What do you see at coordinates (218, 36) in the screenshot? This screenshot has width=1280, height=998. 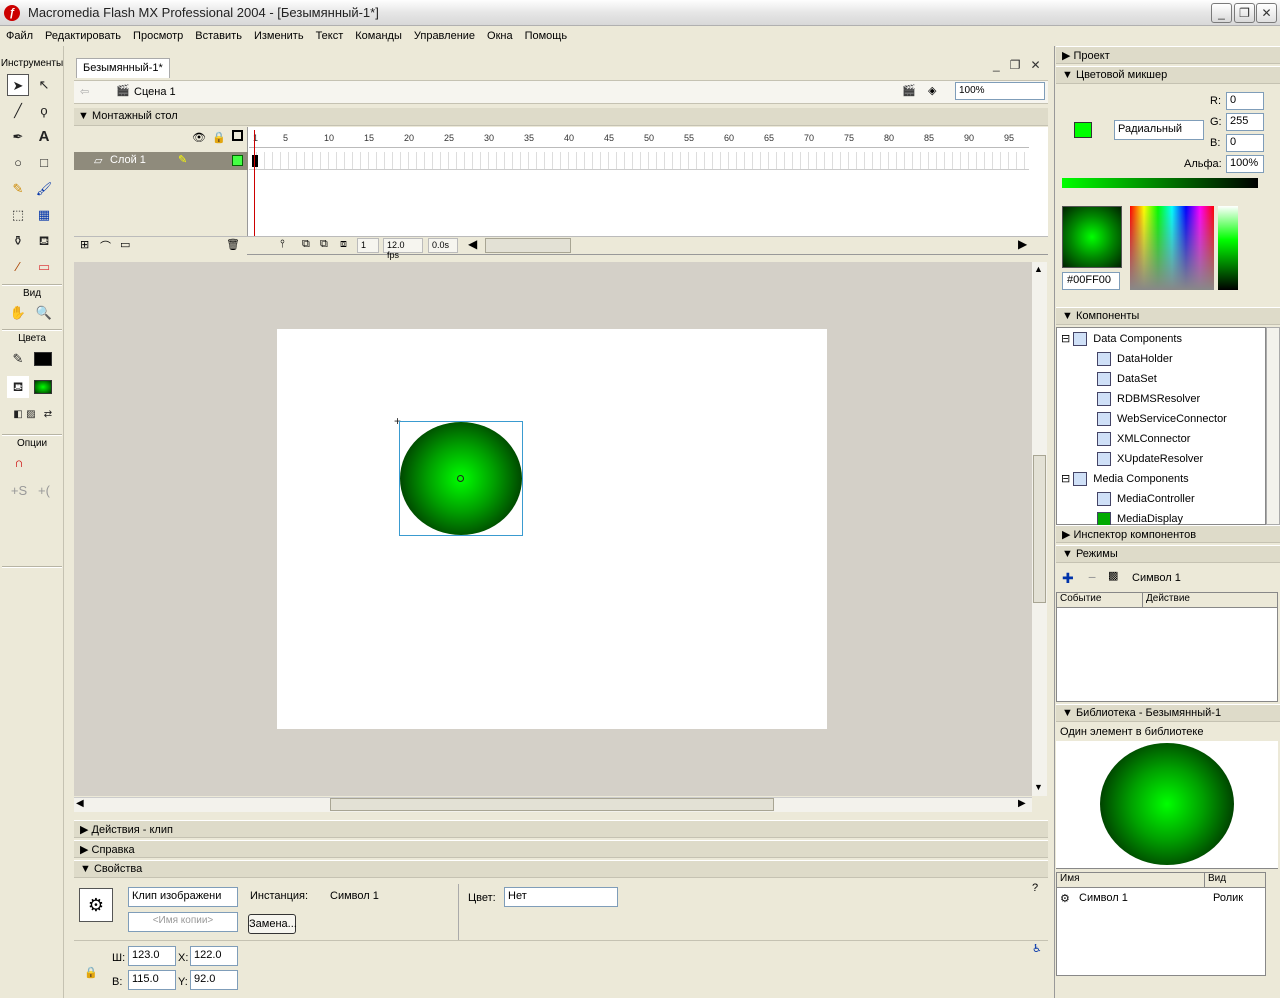 I see `menu-insert: Вставить` at bounding box center [218, 36].